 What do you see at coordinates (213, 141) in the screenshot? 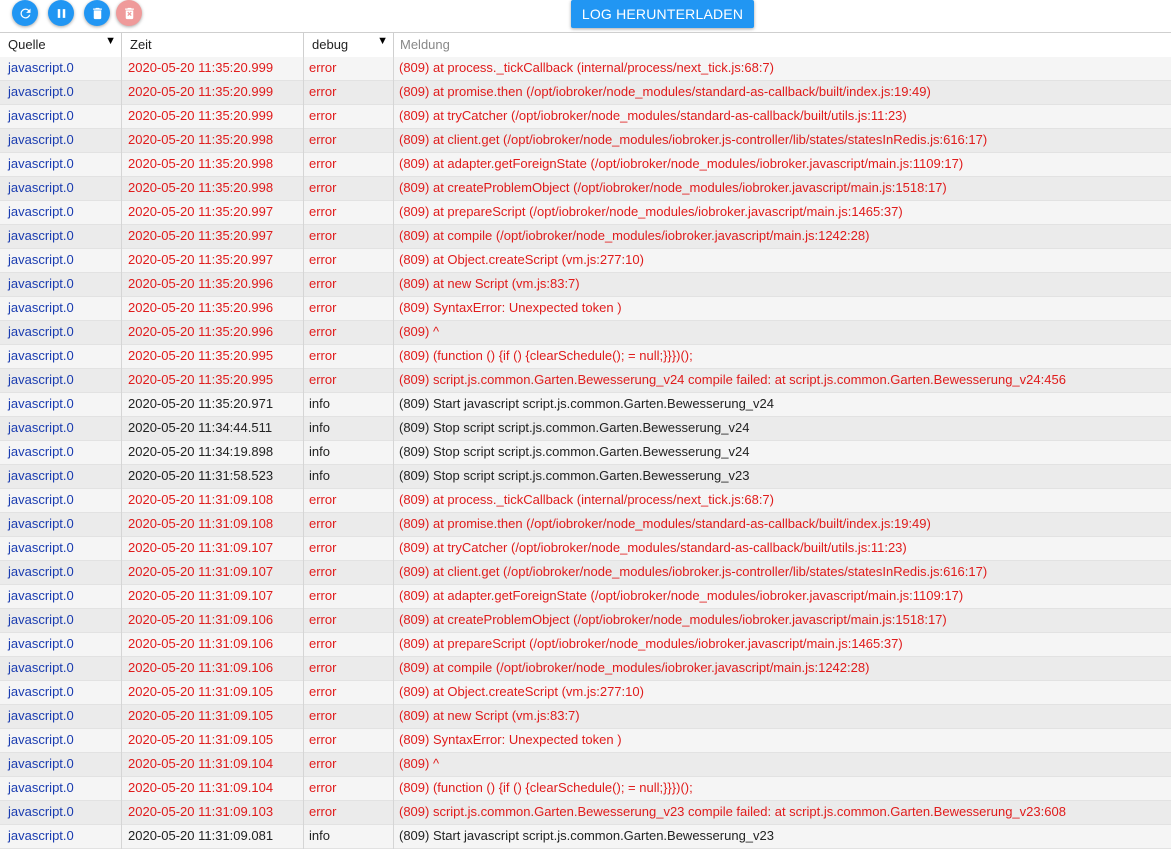
I see `time-cell: 2020-05-20 11:35:20.998` at bounding box center [213, 141].